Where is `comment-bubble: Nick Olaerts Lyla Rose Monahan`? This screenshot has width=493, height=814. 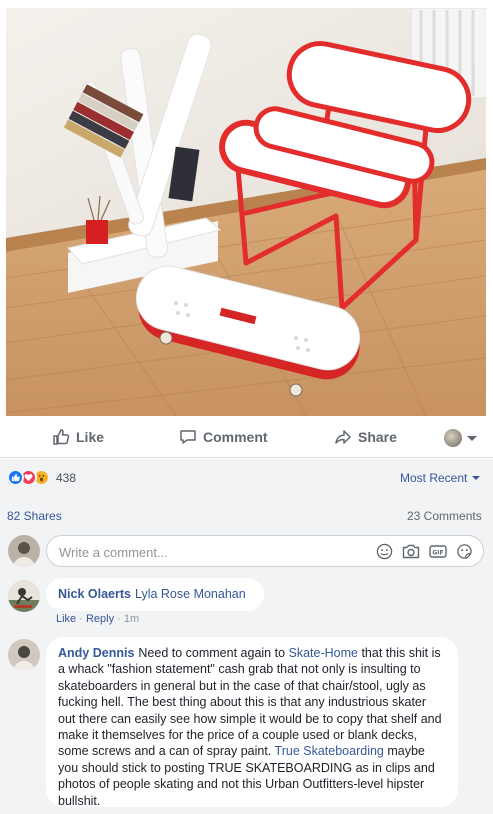 comment-bubble: Nick Olaerts Lyla Rose Monahan is located at coordinates (155, 594).